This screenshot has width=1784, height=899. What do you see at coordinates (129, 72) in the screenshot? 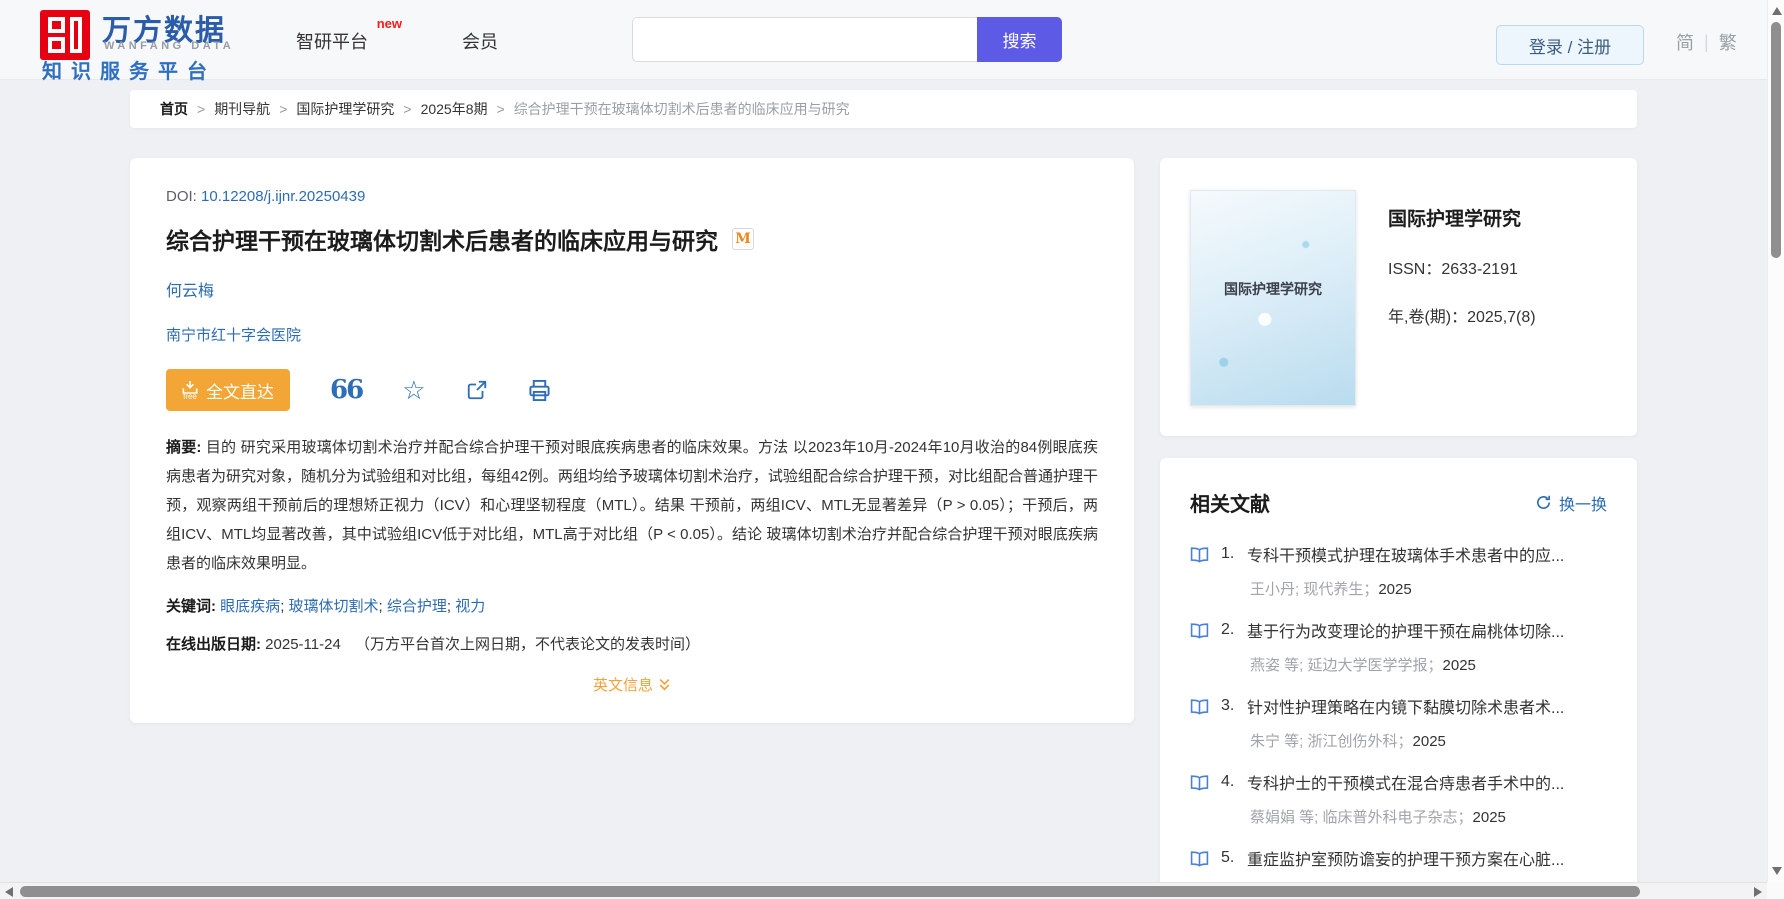
I see `brand-tagline: 知识服务平台` at bounding box center [129, 72].